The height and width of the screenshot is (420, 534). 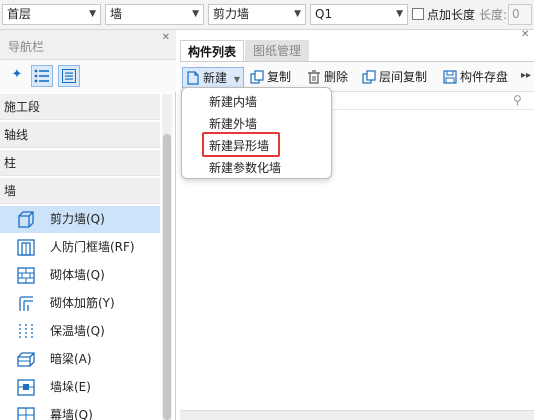 What do you see at coordinates (26, 247) in the screenshot?
I see `civil-defense-door-wall-icon` at bounding box center [26, 247].